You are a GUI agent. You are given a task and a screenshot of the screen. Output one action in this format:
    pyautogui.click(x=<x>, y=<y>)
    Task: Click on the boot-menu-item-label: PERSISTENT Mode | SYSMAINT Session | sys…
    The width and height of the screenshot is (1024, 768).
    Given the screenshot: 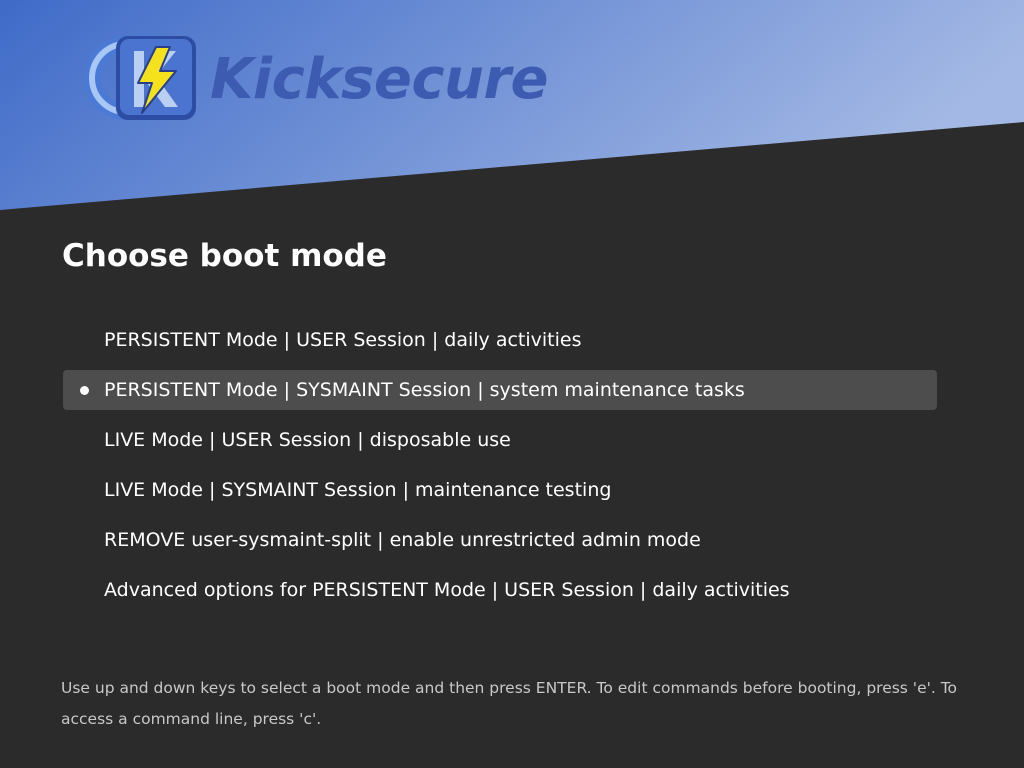 What is the action you would take?
    pyautogui.click(x=424, y=390)
    